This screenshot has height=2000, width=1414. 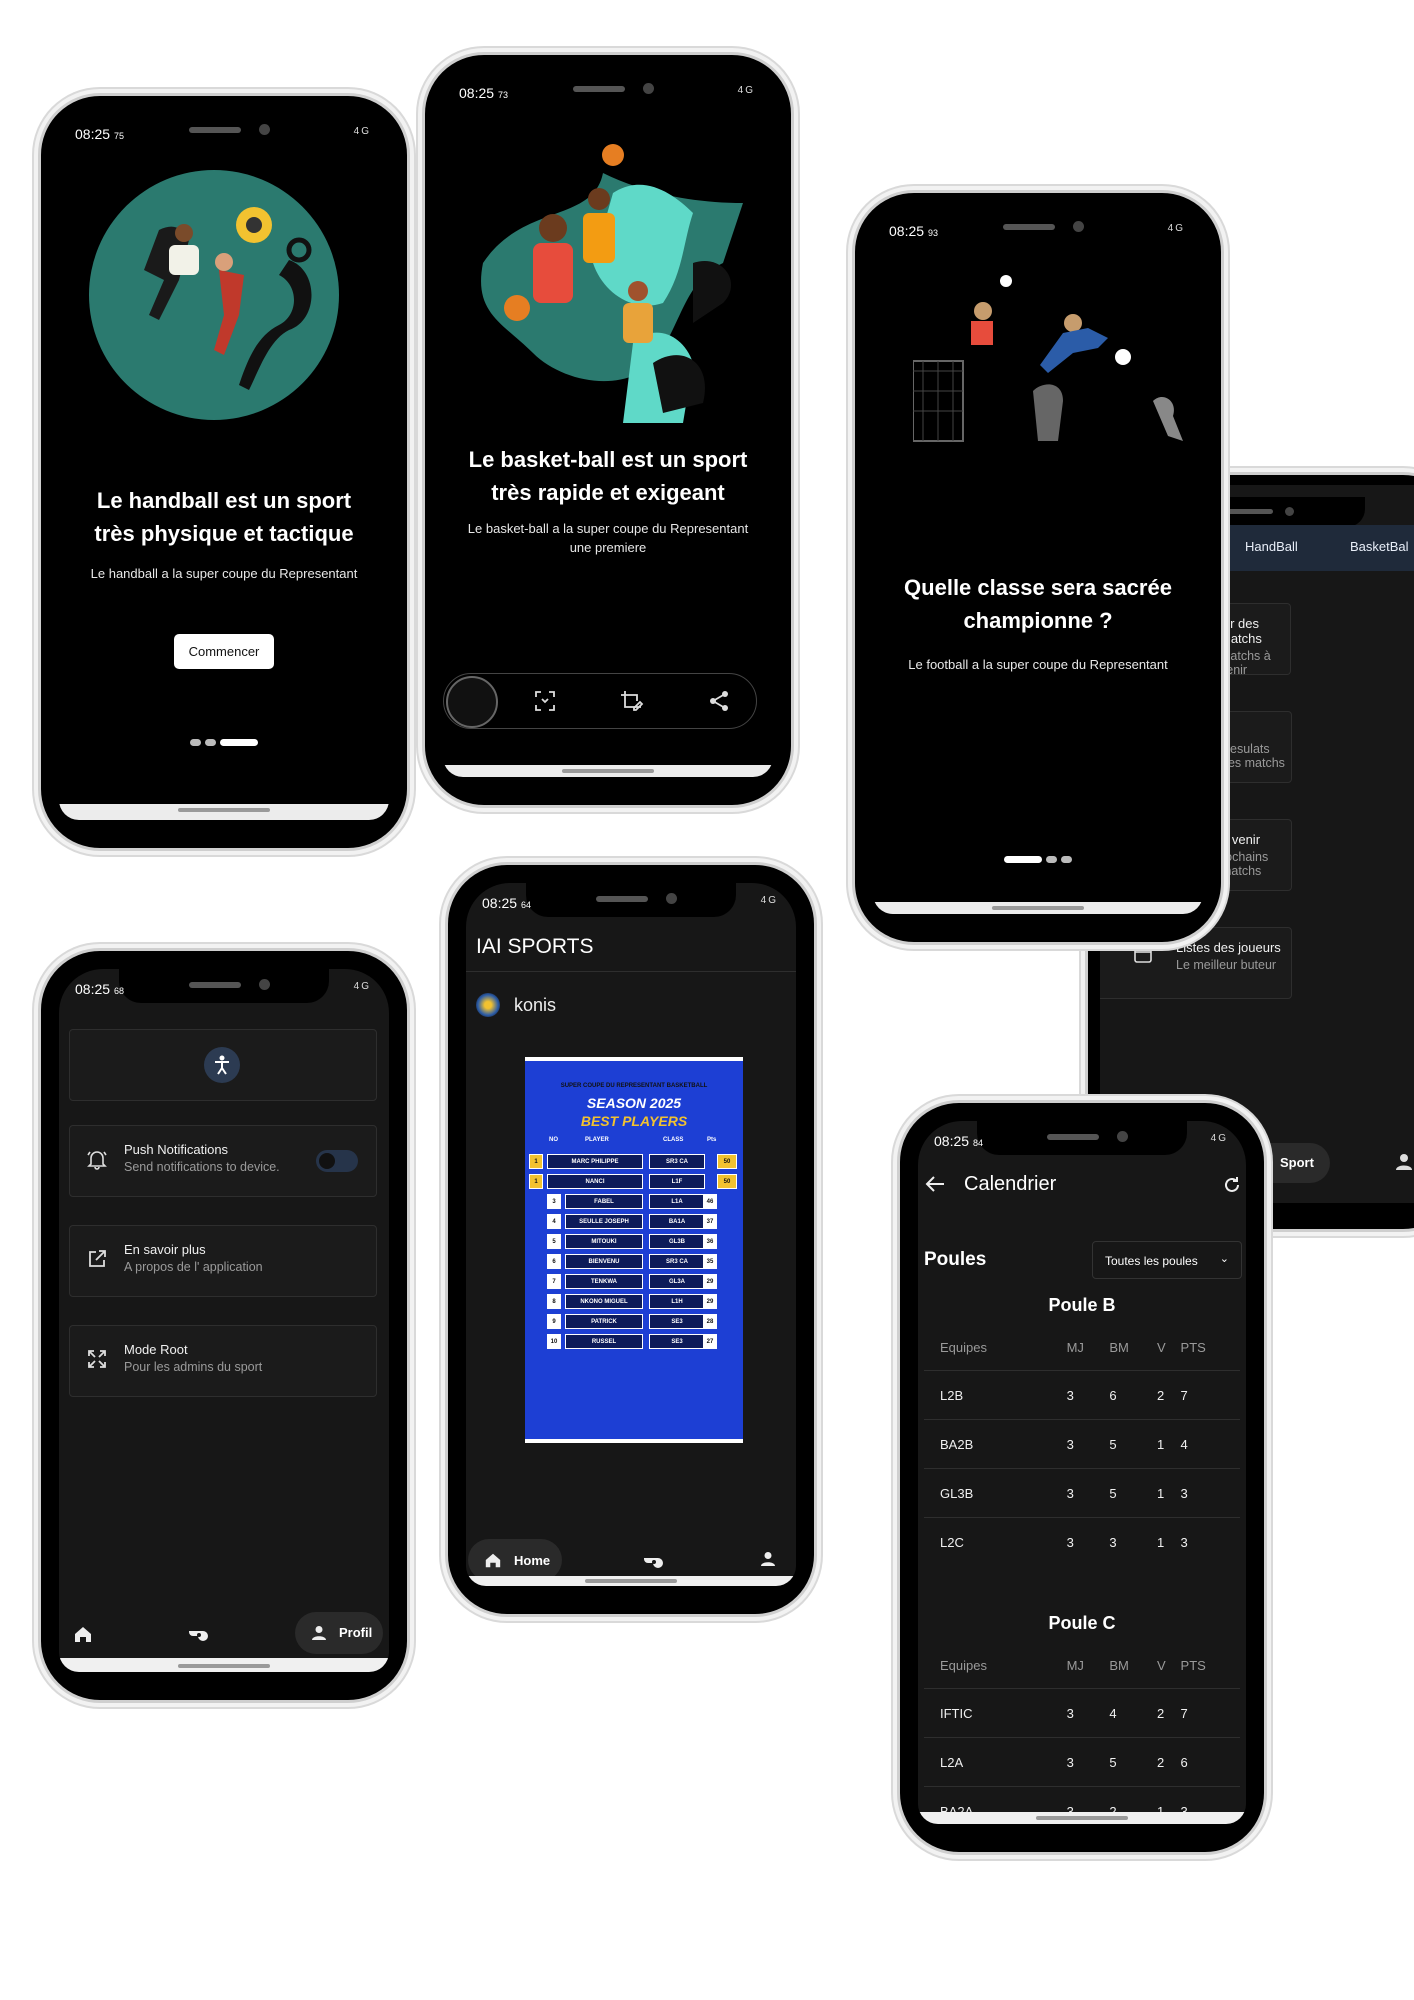 What do you see at coordinates (719, 703) in the screenshot?
I see `share-icon` at bounding box center [719, 703].